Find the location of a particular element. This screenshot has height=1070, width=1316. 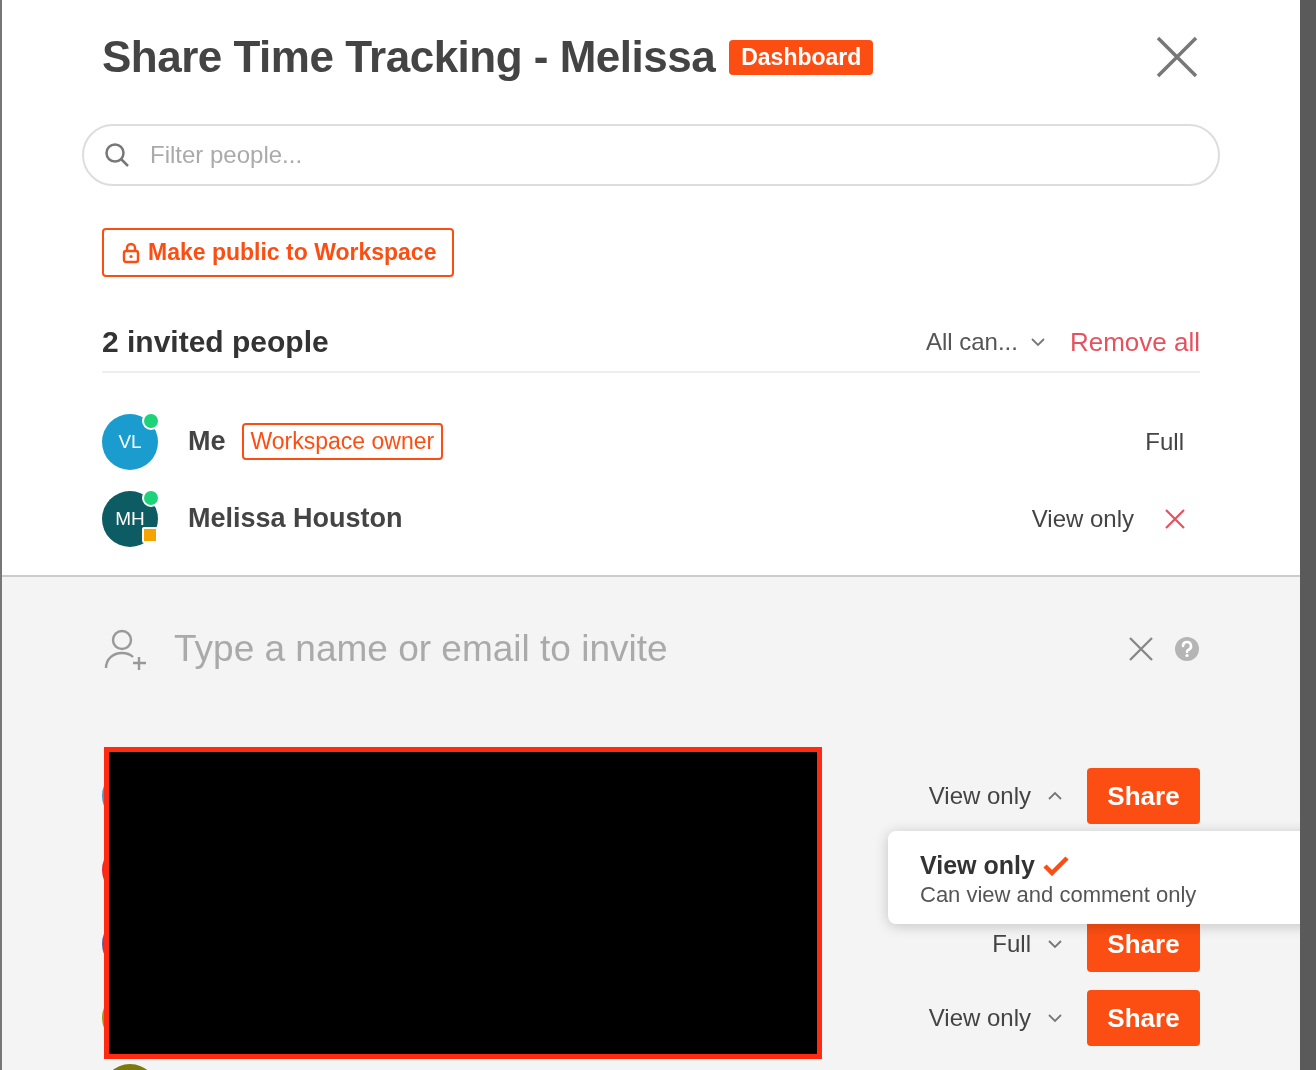

permission-label: View only is located at coordinates (1082, 518).